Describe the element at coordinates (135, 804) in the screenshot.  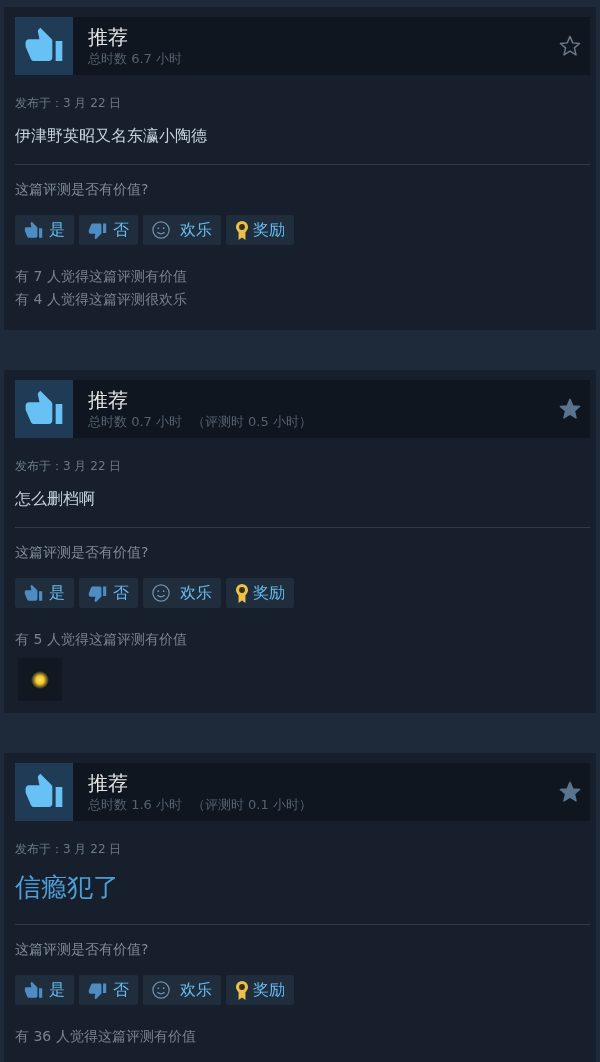
I see `playtime-text: 总时数 1.6 小时` at that location.